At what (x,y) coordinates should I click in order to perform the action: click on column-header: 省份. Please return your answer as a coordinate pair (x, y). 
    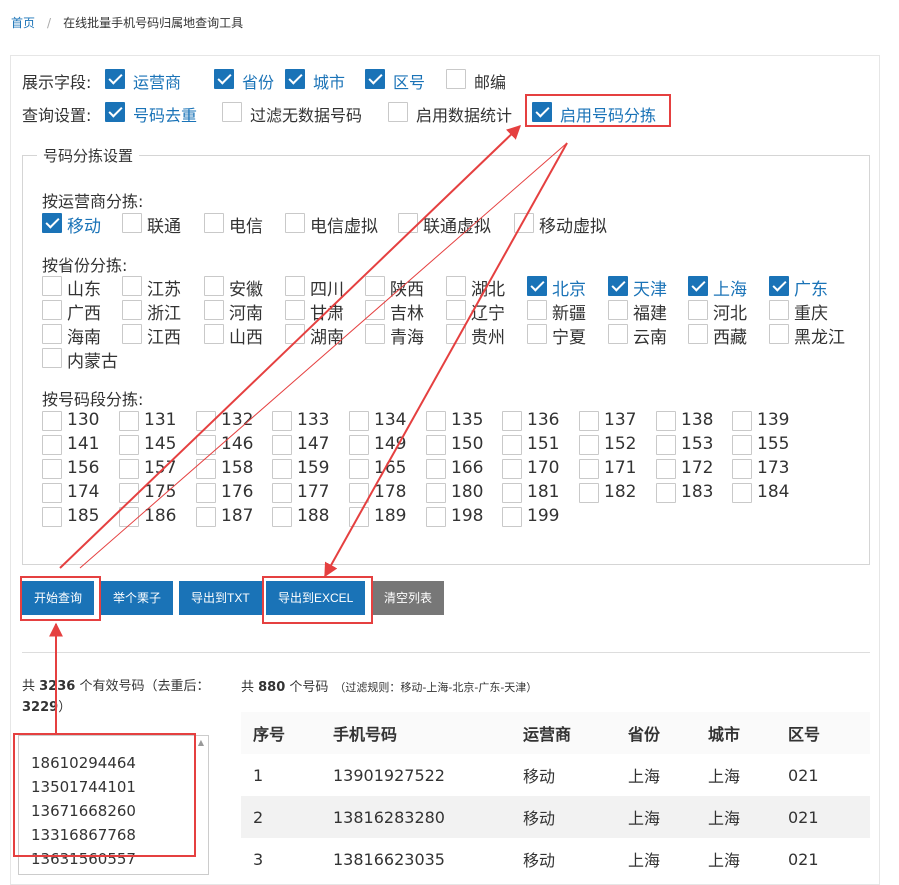
    Looking at the image, I should click on (656, 733).